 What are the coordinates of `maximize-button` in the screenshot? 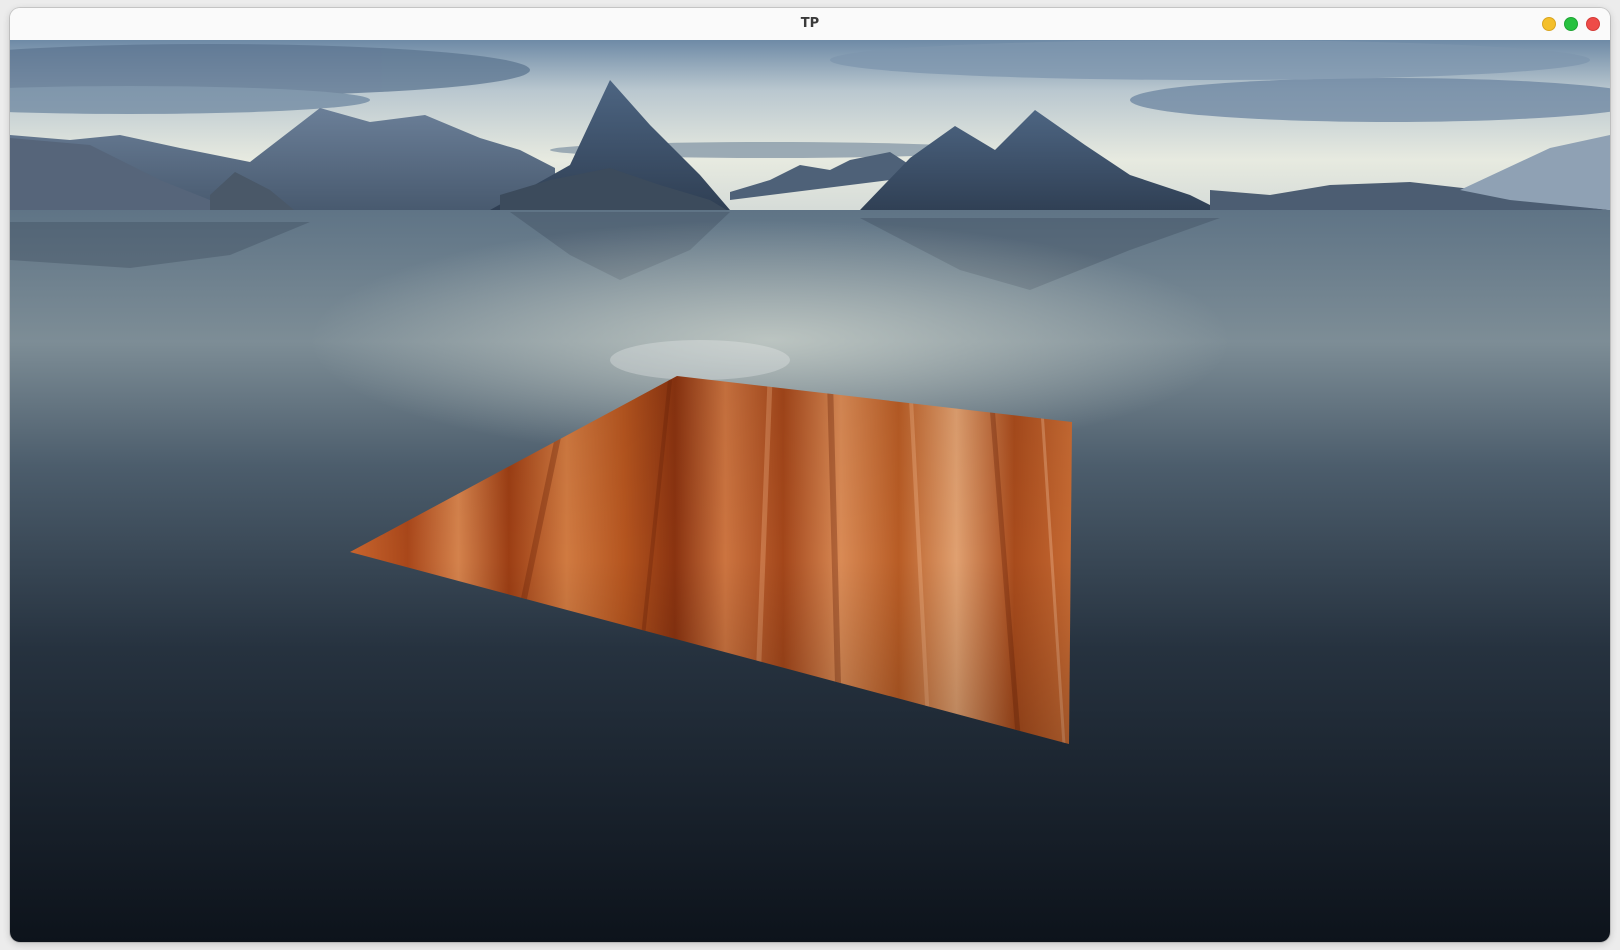 It's located at (1571, 24).